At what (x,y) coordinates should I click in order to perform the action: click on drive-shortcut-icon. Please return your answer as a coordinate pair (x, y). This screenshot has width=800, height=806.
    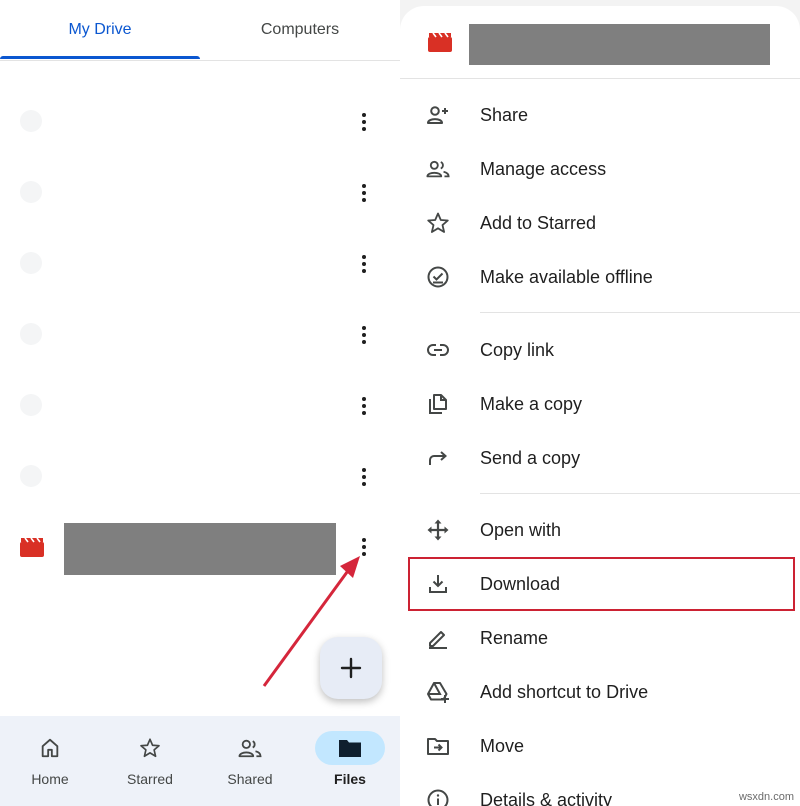
    Looking at the image, I should click on (438, 692).